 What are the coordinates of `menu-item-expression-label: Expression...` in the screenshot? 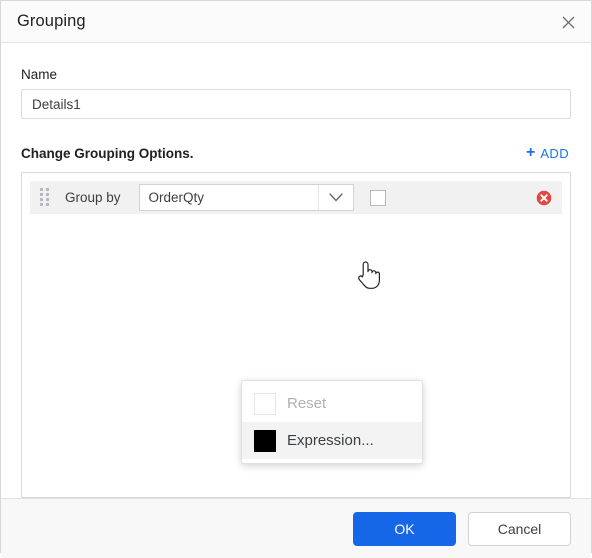 It's located at (330, 440).